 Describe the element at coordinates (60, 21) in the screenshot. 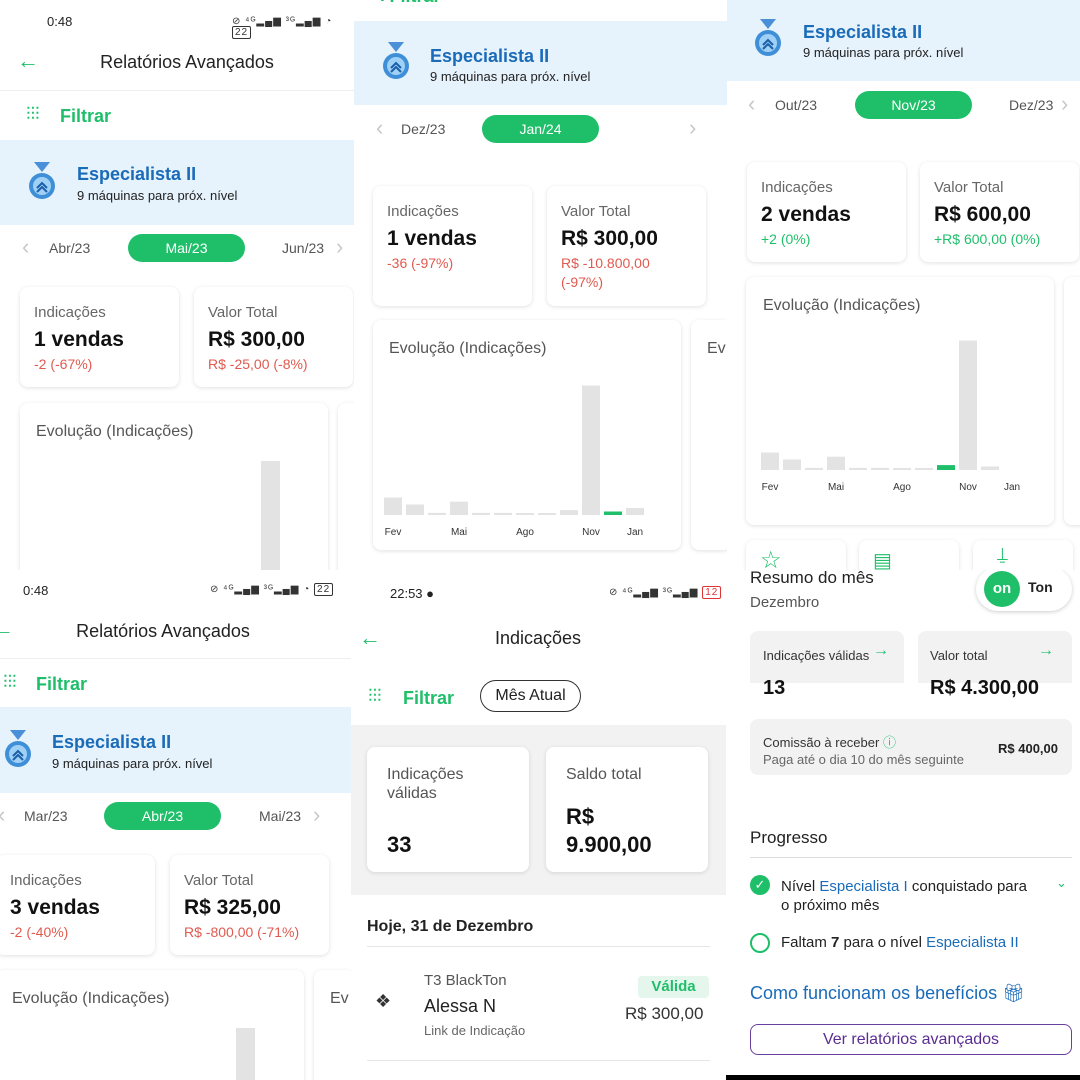

I see `status-time: 0:48` at that location.